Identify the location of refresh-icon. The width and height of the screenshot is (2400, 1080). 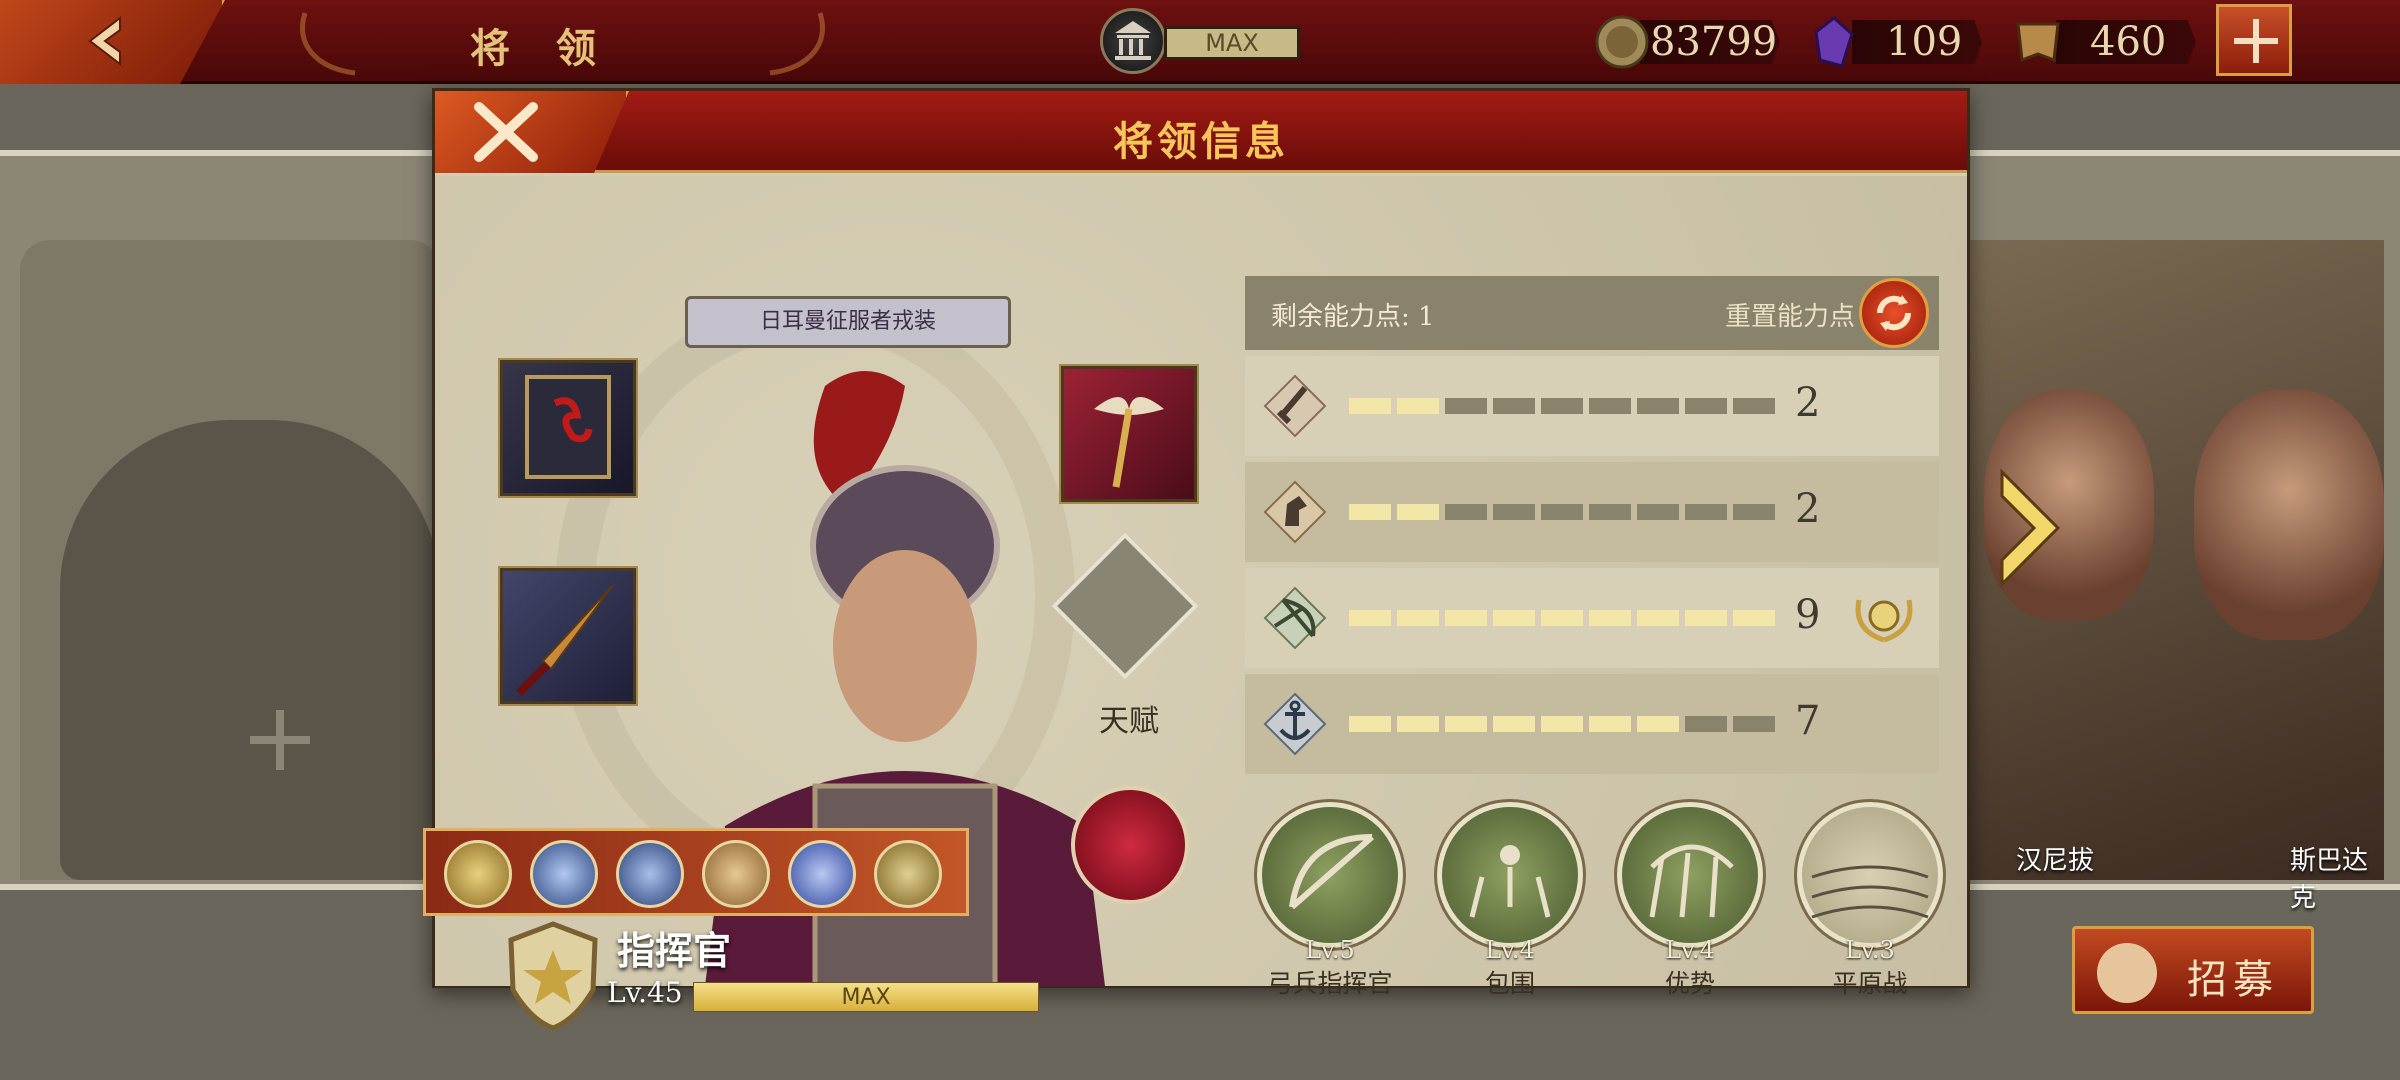
(1894, 313).